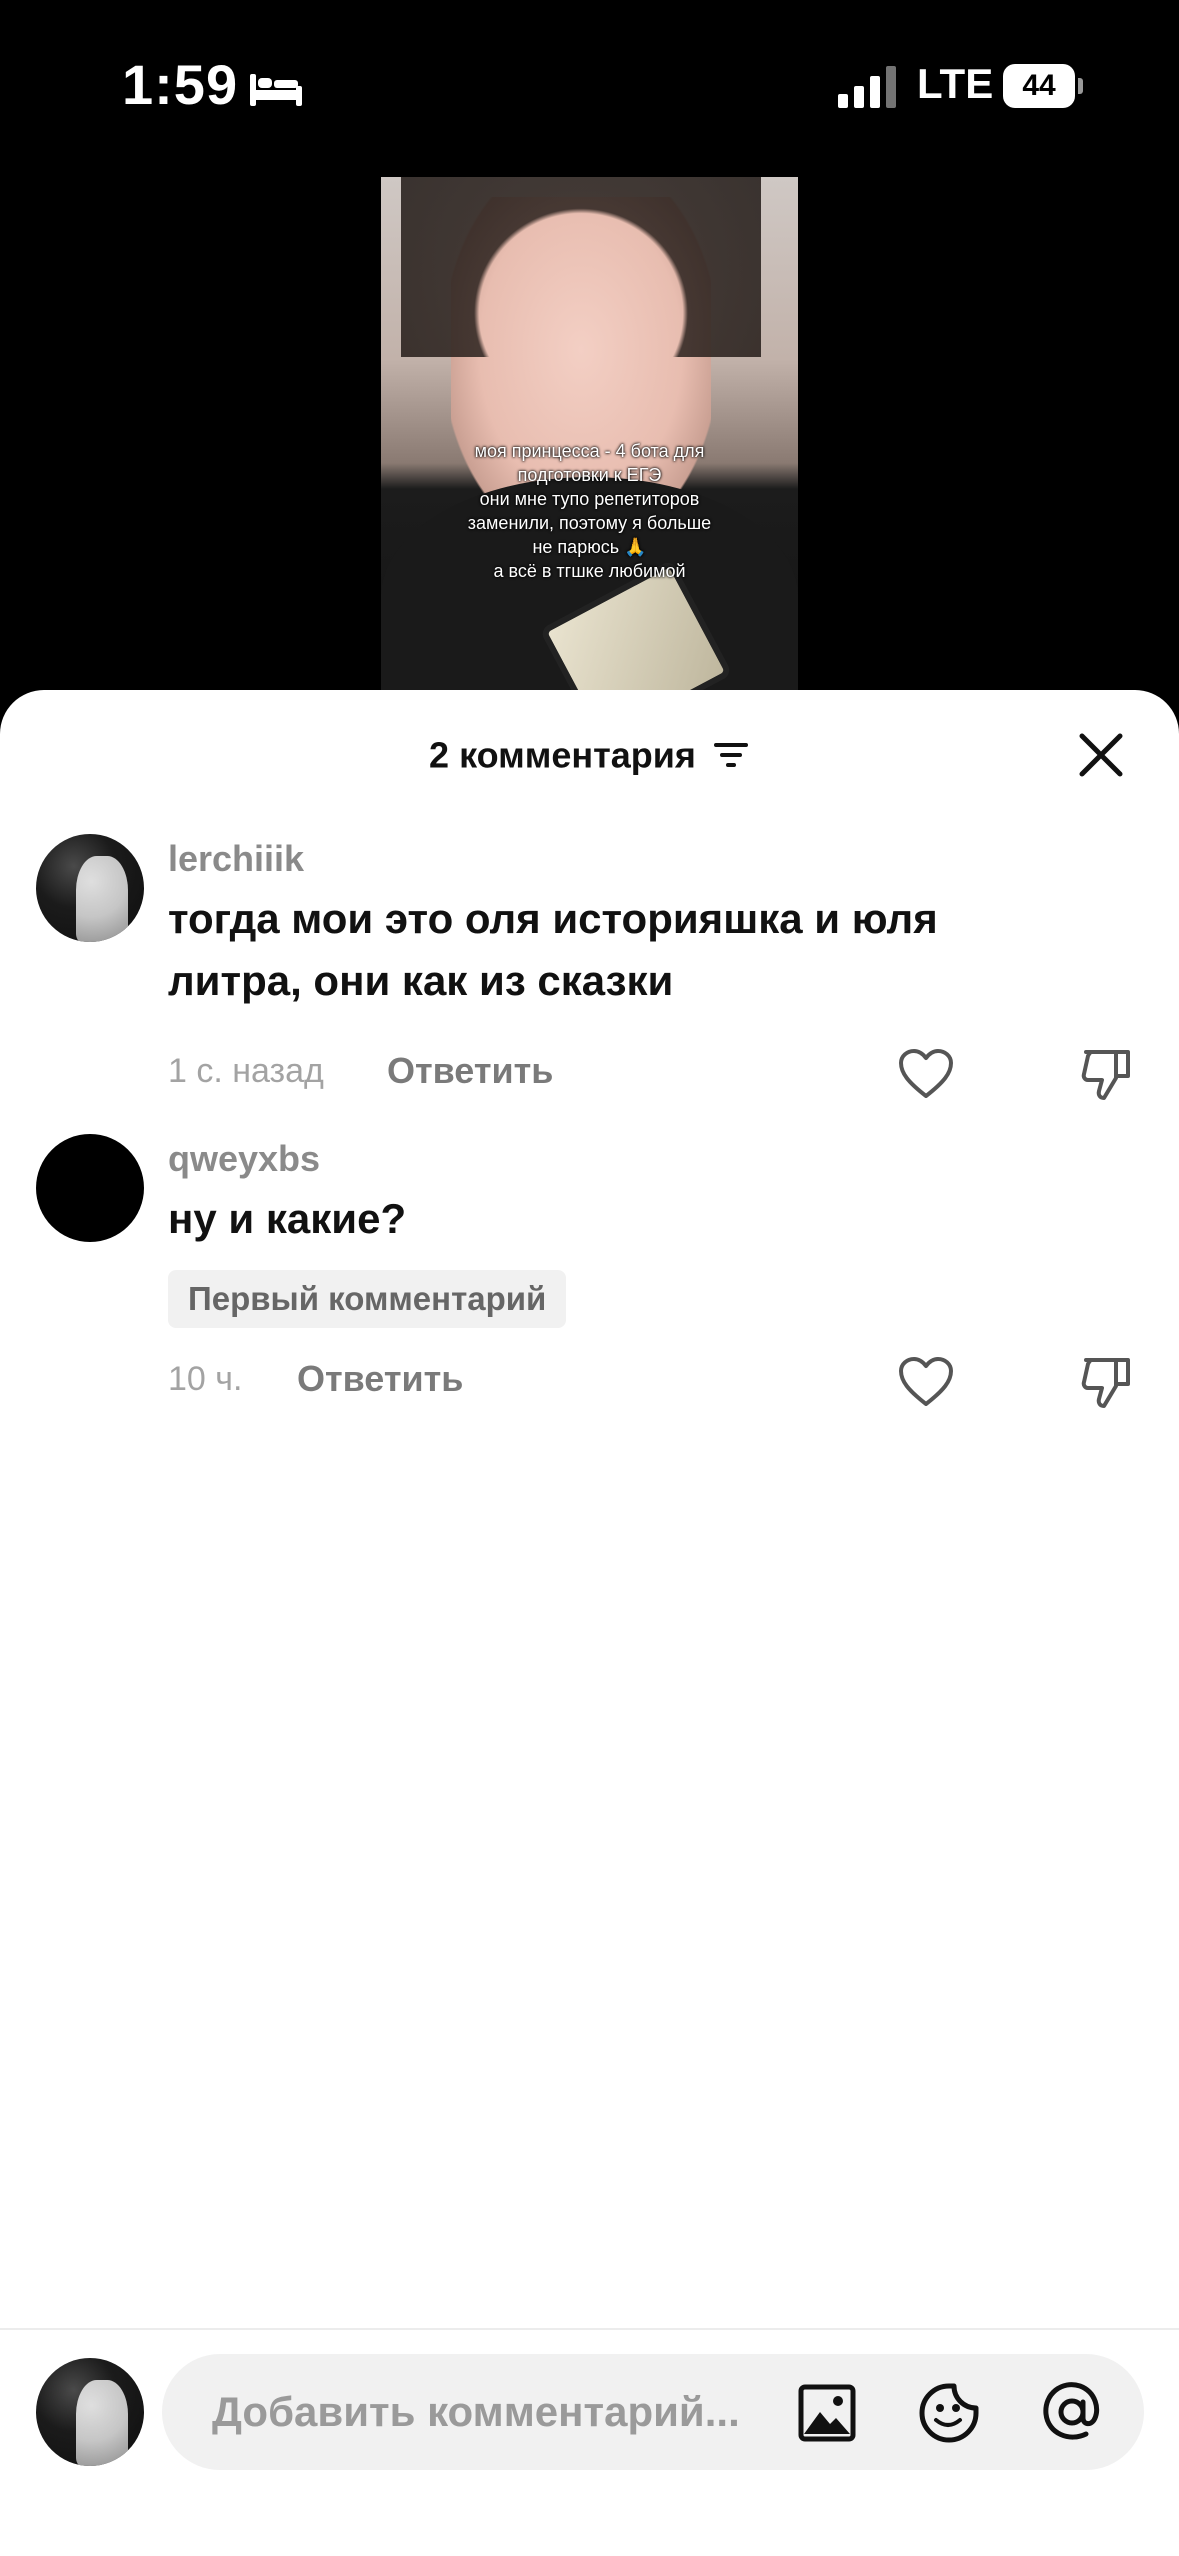 The width and height of the screenshot is (1179, 2556). What do you see at coordinates (205, 1379) in the screenshot?
I see `comment-time: 10 ч.` at bounding box center [205, 1379].